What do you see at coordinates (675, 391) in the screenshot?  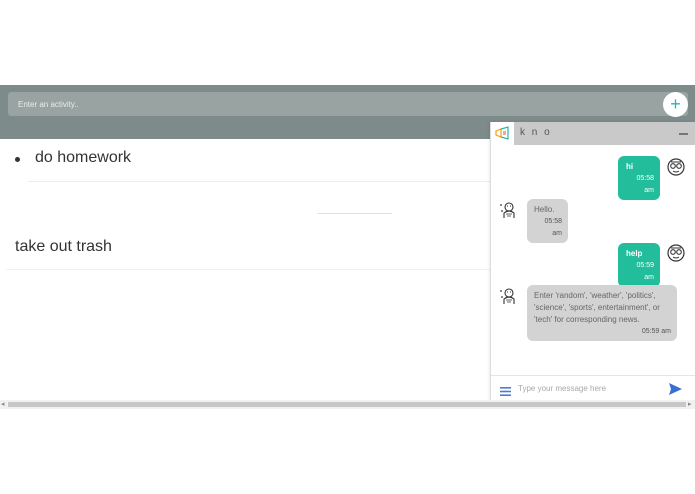 I see `send-icon` at bounding box center [675, 391].